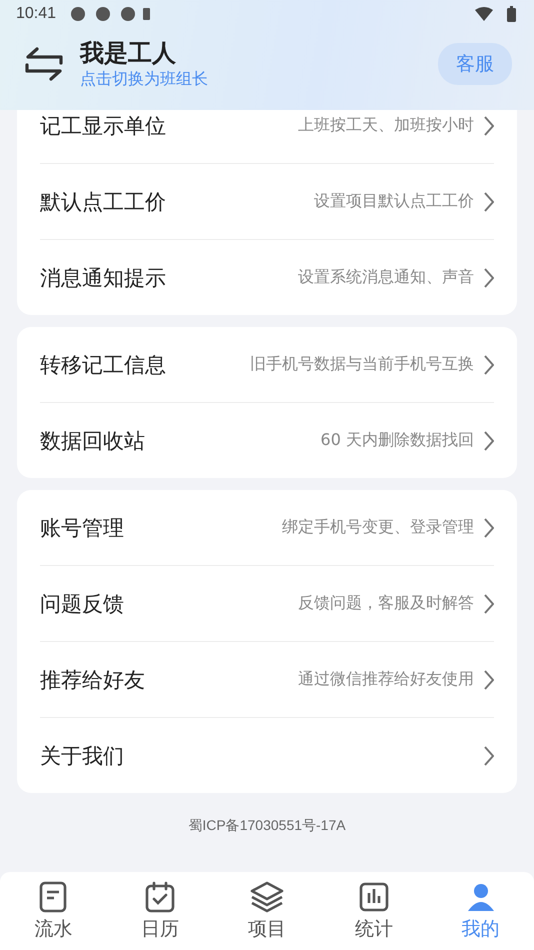 The image size is (534, 950). What do you see at coordinates (377, 527) in the screenshot?
I see `row-hint: 绑定手机号变更、登录管理` at bounding box center [377, 527].